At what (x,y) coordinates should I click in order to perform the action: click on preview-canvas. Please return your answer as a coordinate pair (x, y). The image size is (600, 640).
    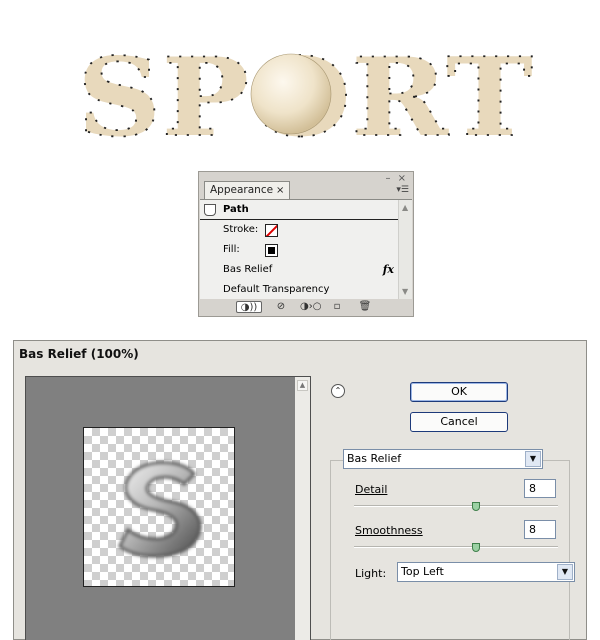
    Looking at the image, I should click on (159, 507).